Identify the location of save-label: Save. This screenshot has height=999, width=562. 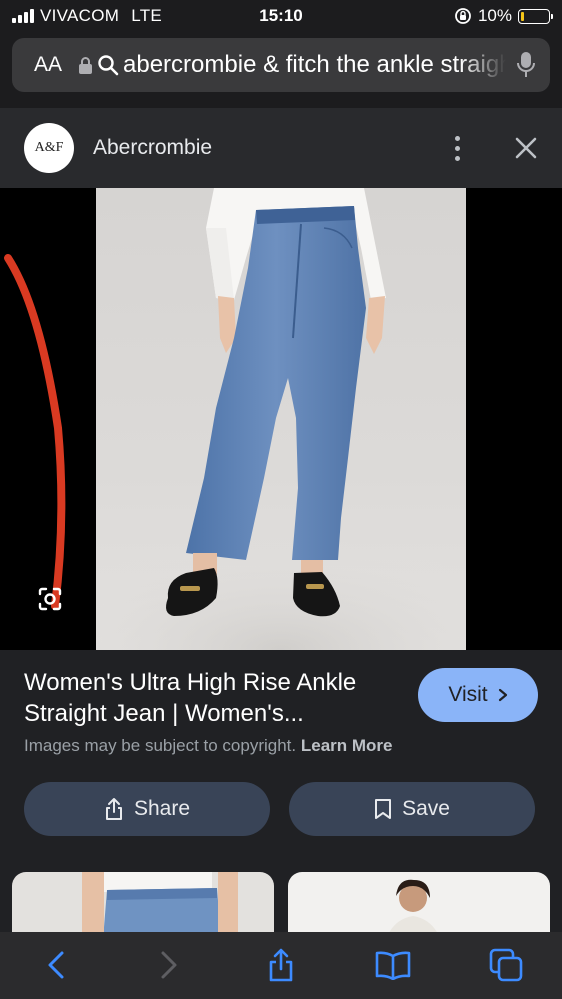
(426, 808).